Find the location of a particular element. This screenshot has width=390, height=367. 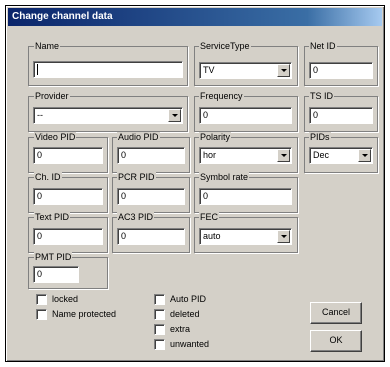

name-input is located at coordinates (108, 69).